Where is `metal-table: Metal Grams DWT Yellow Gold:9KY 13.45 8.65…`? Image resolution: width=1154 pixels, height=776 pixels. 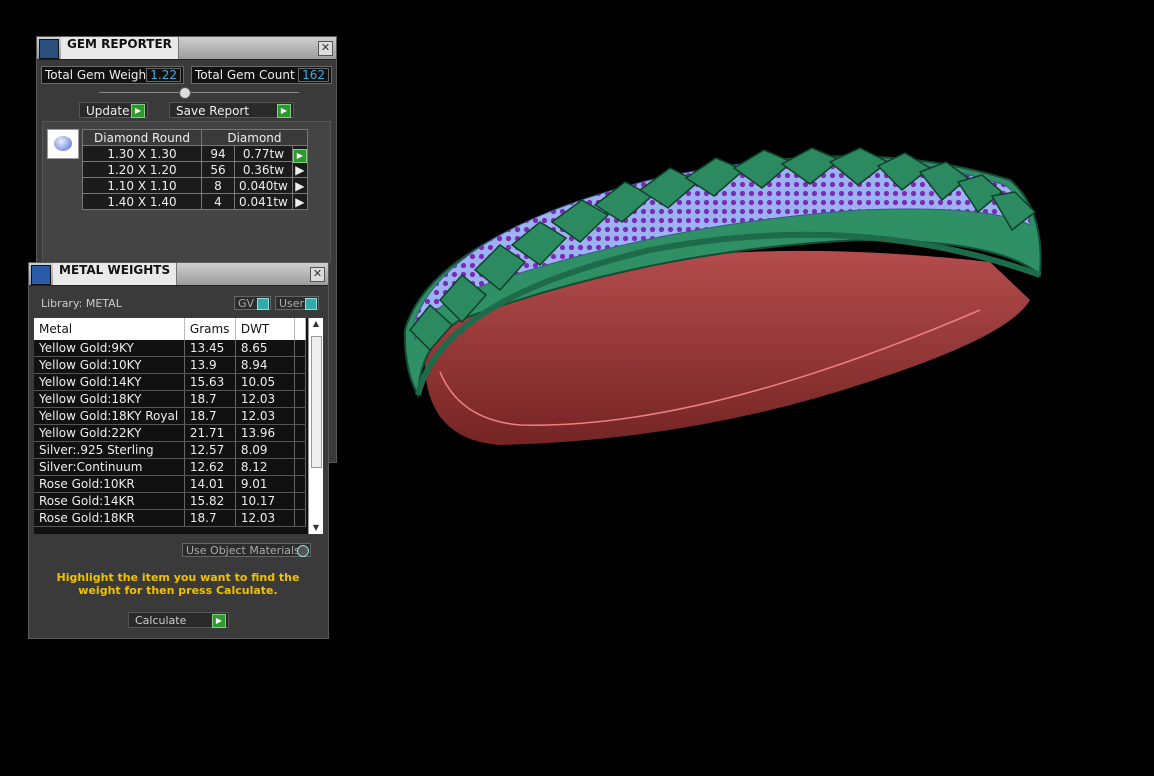
metal-table: Metal Grams DWT Yellow Gold:9KY 13.45 8.65… is located at coordinates (170, 422).